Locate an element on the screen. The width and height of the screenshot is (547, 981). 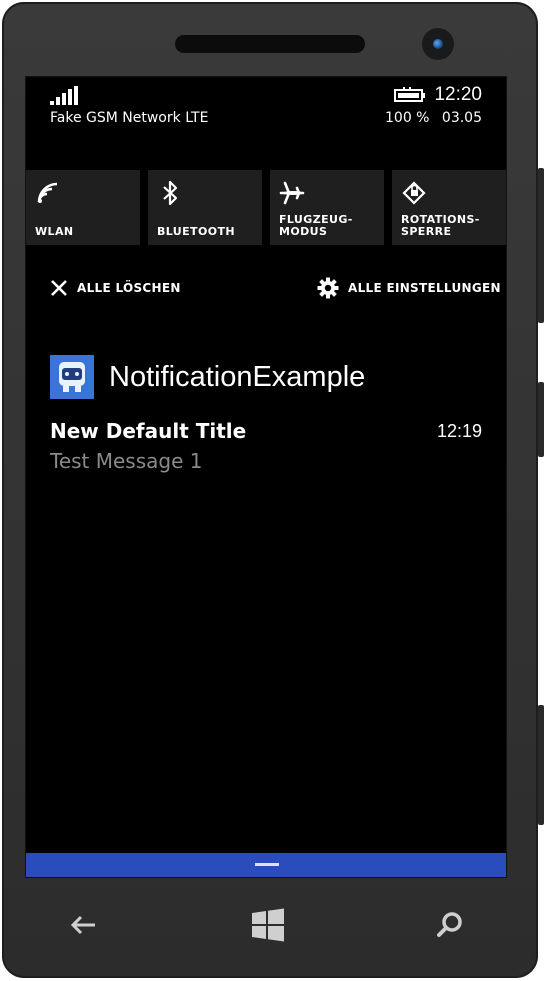
close-icon is located at coordinates (59, 288).